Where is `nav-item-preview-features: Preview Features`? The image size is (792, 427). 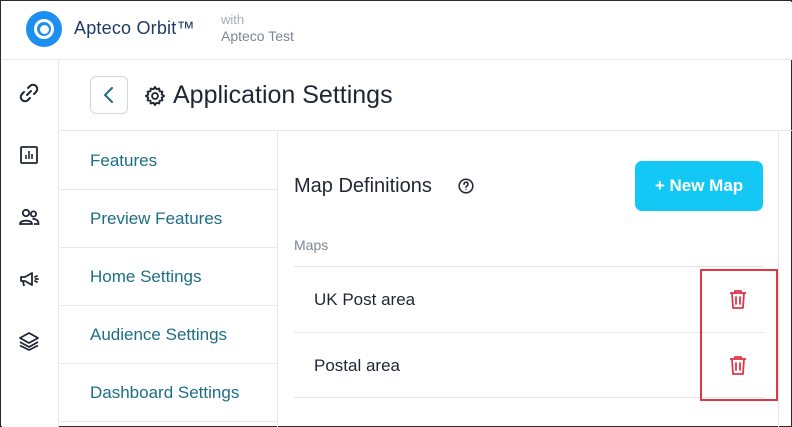
nav-item-preview-features: Preview Features is located at coordinates (169, 219).